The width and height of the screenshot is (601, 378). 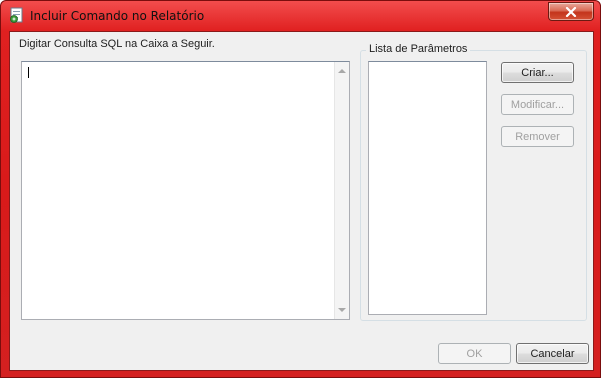 What do you see at coordinates (28, 72) in the screenshot?
I see `text-caret` at bounding box center [28, 72].